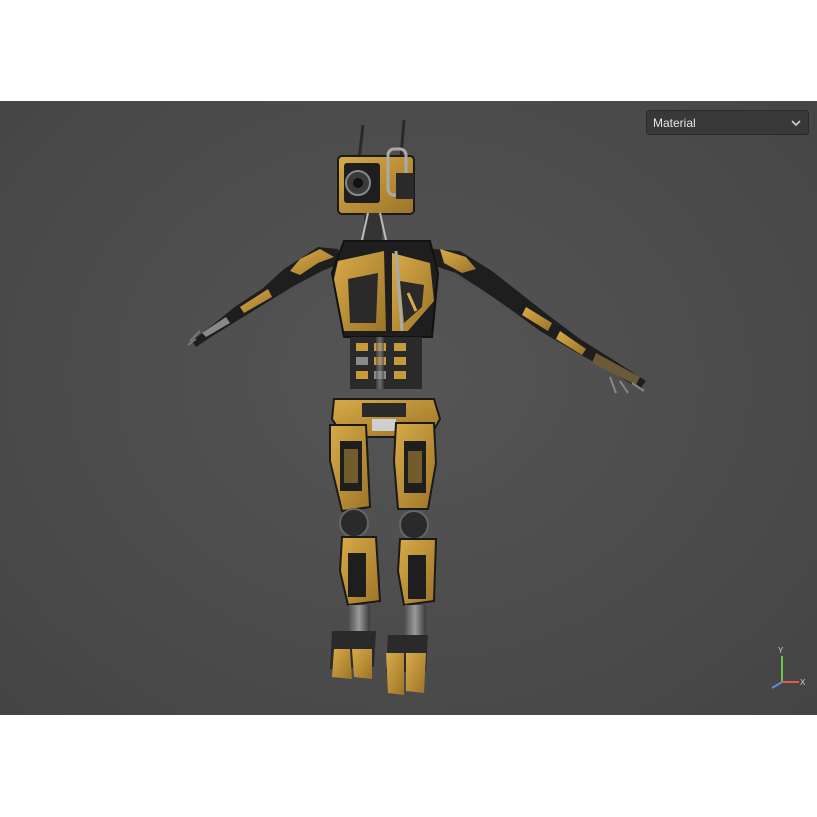  Describe the element at coordinates (784, 668) in the screenshot. I see `axis-gizmo: Y X` at that location.